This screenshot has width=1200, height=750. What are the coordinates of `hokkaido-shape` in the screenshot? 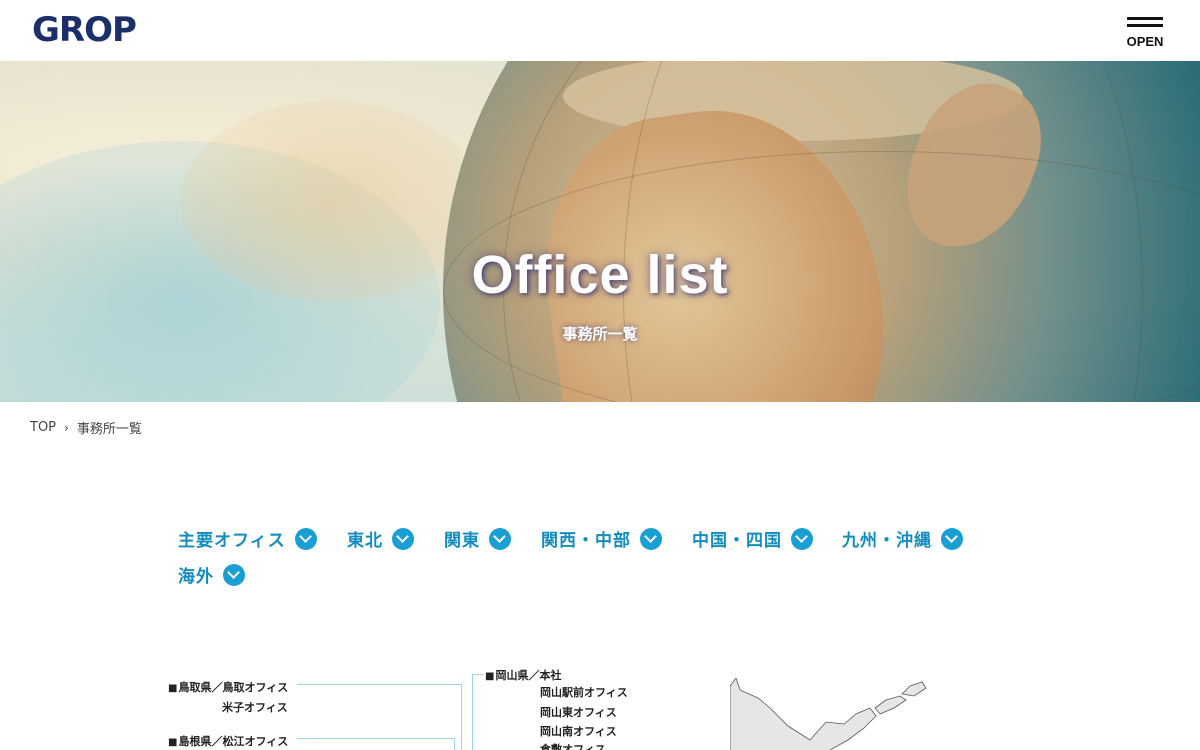 It's located at (803, 714).